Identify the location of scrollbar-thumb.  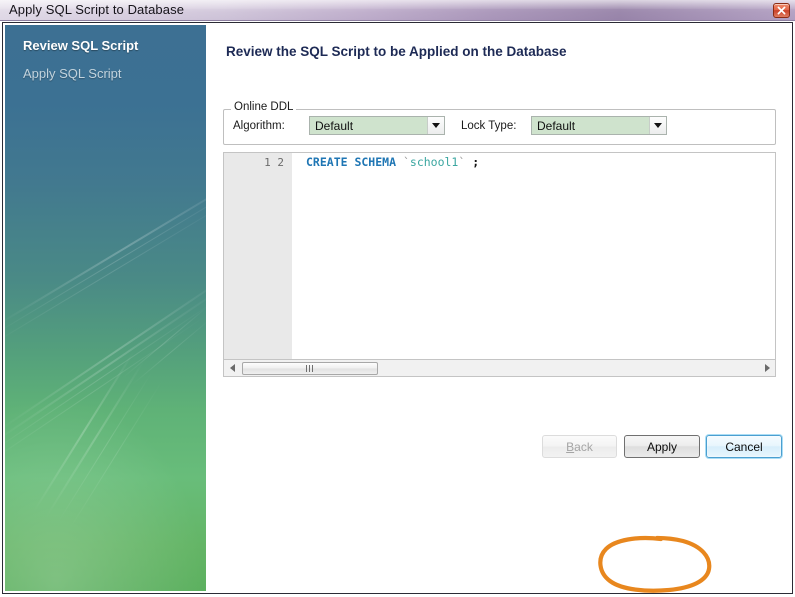
(310, 368).